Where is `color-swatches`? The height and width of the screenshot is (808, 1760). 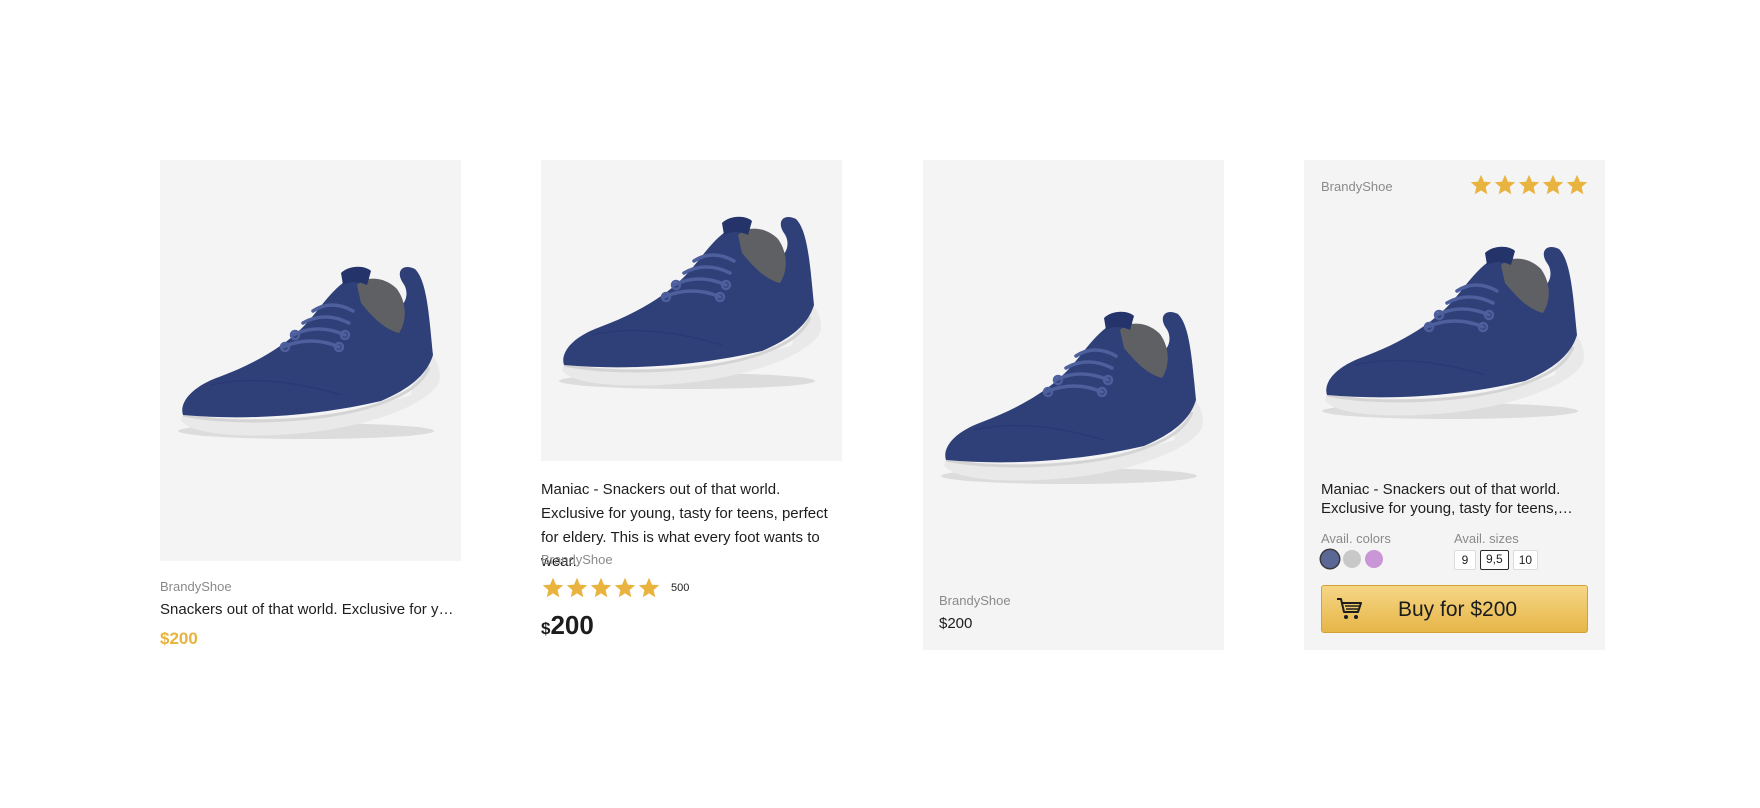 color-swatches is located at coordinates (1352, 559).